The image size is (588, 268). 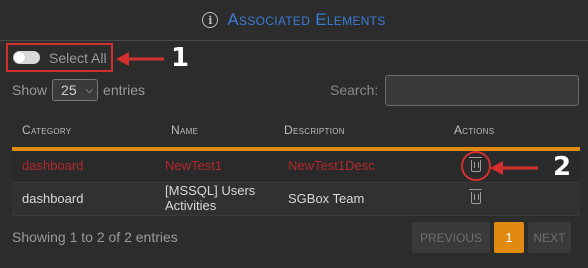 What do you see at coordinates (482, 90) in the screenshot?
I see `search-input` at bounding box center [482, 90].